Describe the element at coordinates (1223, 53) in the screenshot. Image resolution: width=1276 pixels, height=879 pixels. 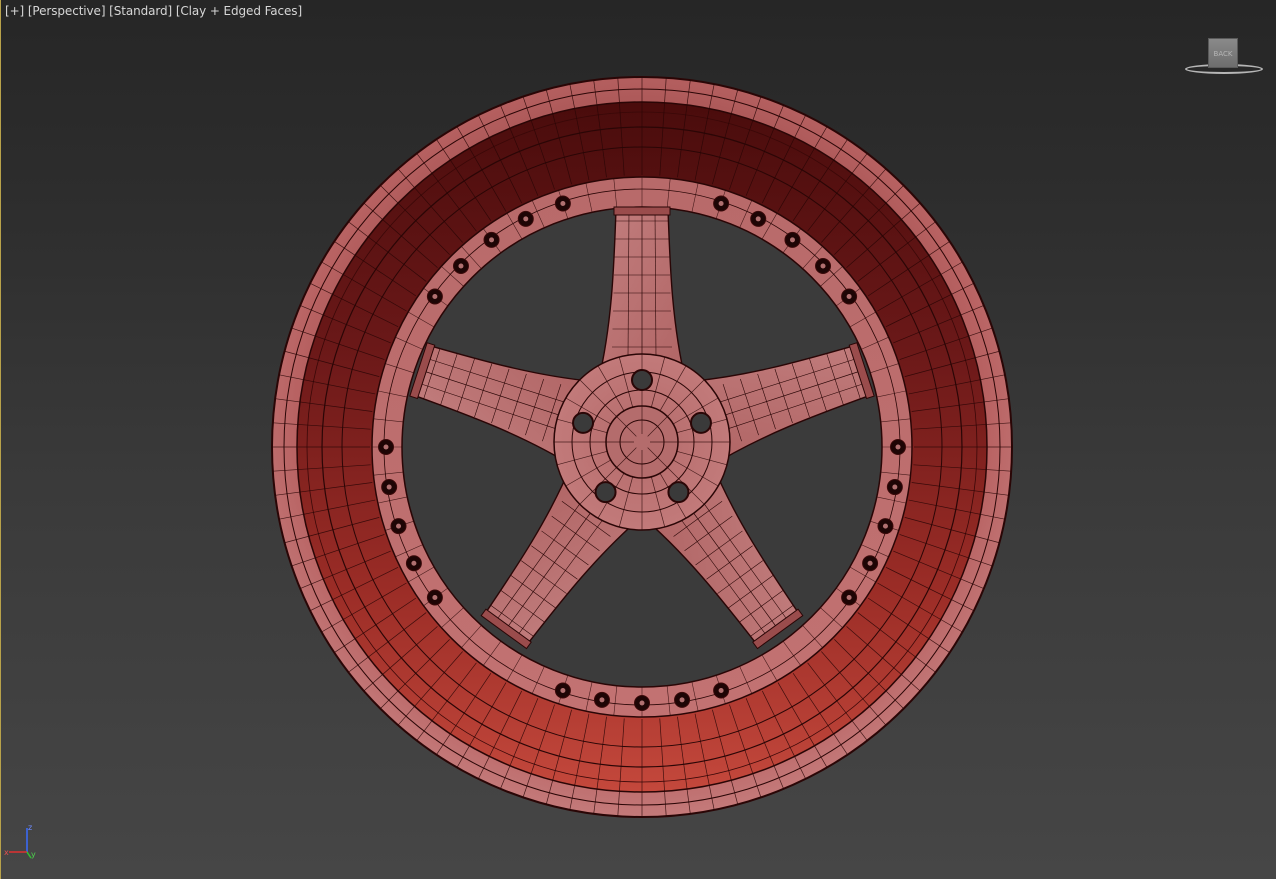
I see `viewcube-back-face: BACK` at that location.